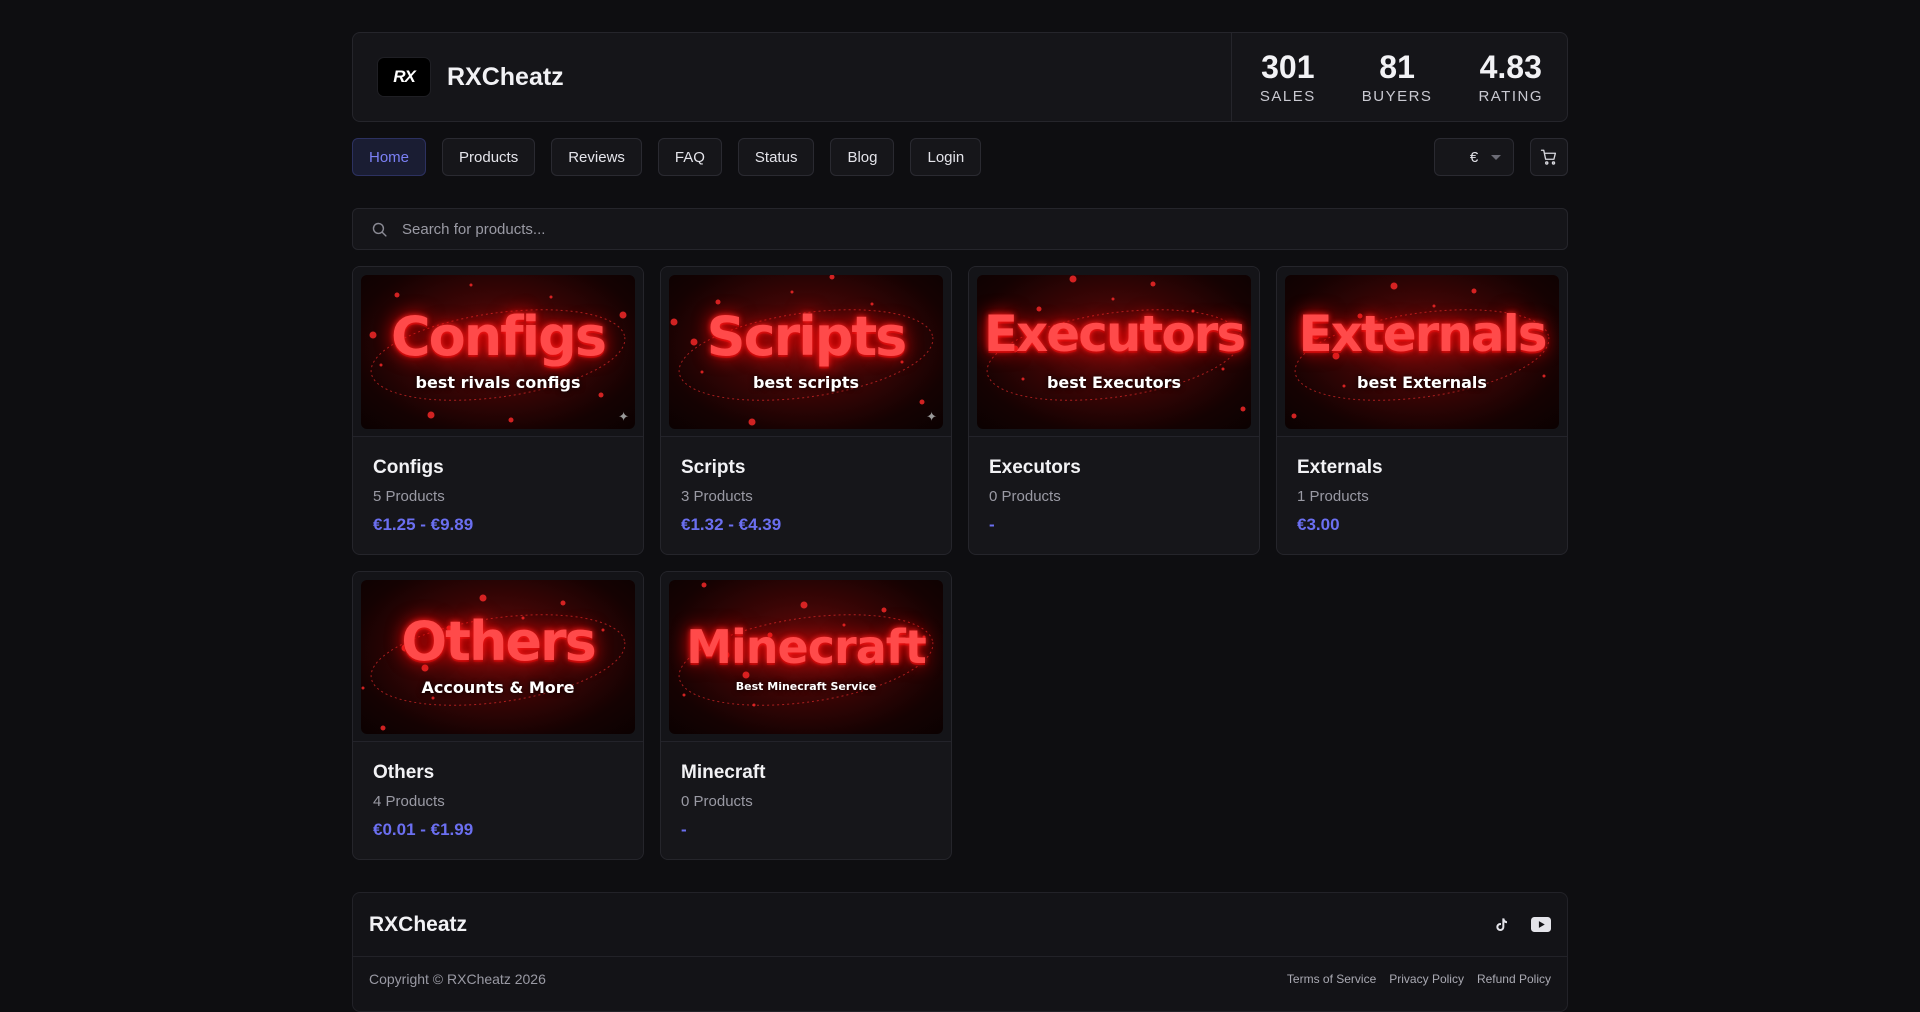 The image size is (1920, 1012). What do you see at coordinates (792, 77) in the screenshot?
I see `brand: RX RXCheatz` at bounding box center [792, 77].